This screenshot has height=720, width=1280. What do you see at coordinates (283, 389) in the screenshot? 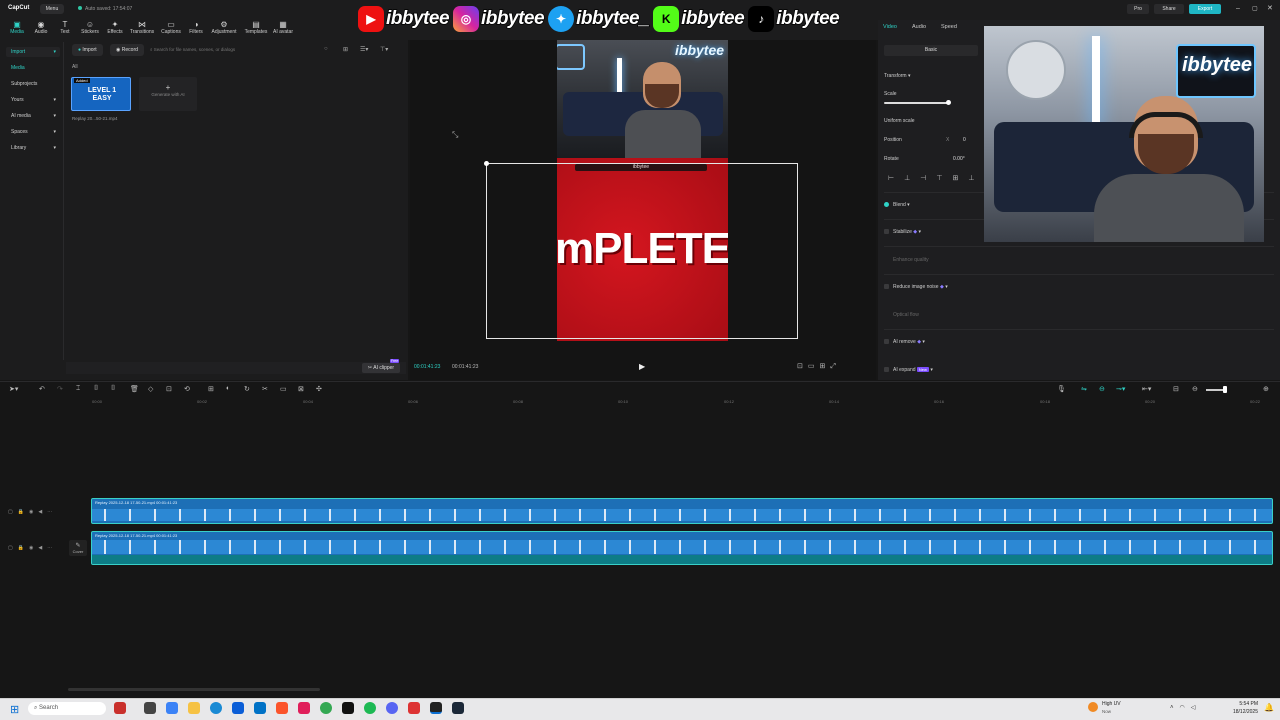
I see `subtitle-icon: ▭` at bounding box center [283, 389].